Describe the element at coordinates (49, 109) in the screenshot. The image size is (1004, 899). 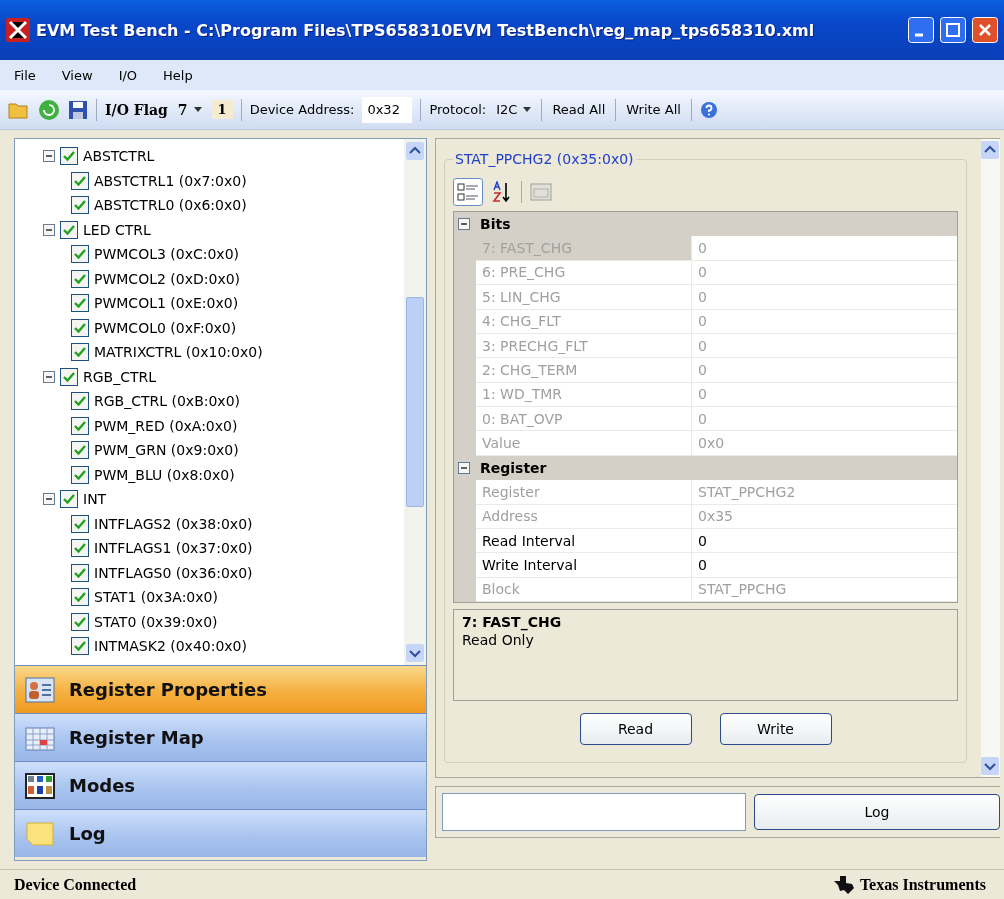
I see `refresh-icon` at that location.